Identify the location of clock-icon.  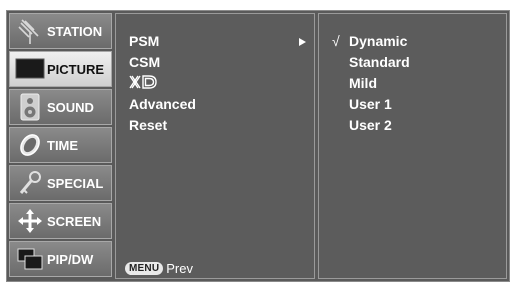
(30, 145).